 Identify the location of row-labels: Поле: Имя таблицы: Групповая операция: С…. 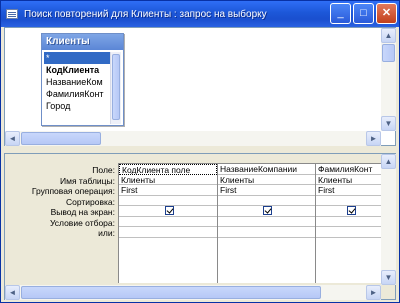
(61, 202).